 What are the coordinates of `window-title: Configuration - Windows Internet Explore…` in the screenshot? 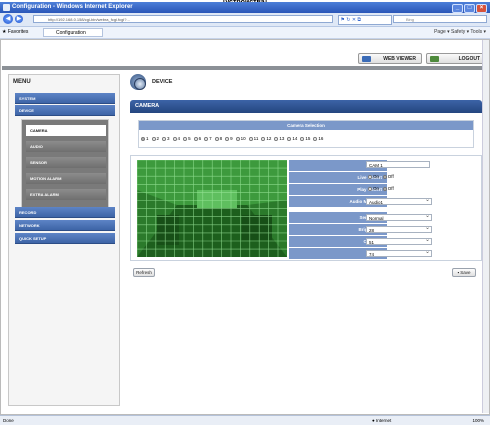 It's located at (72, 7).